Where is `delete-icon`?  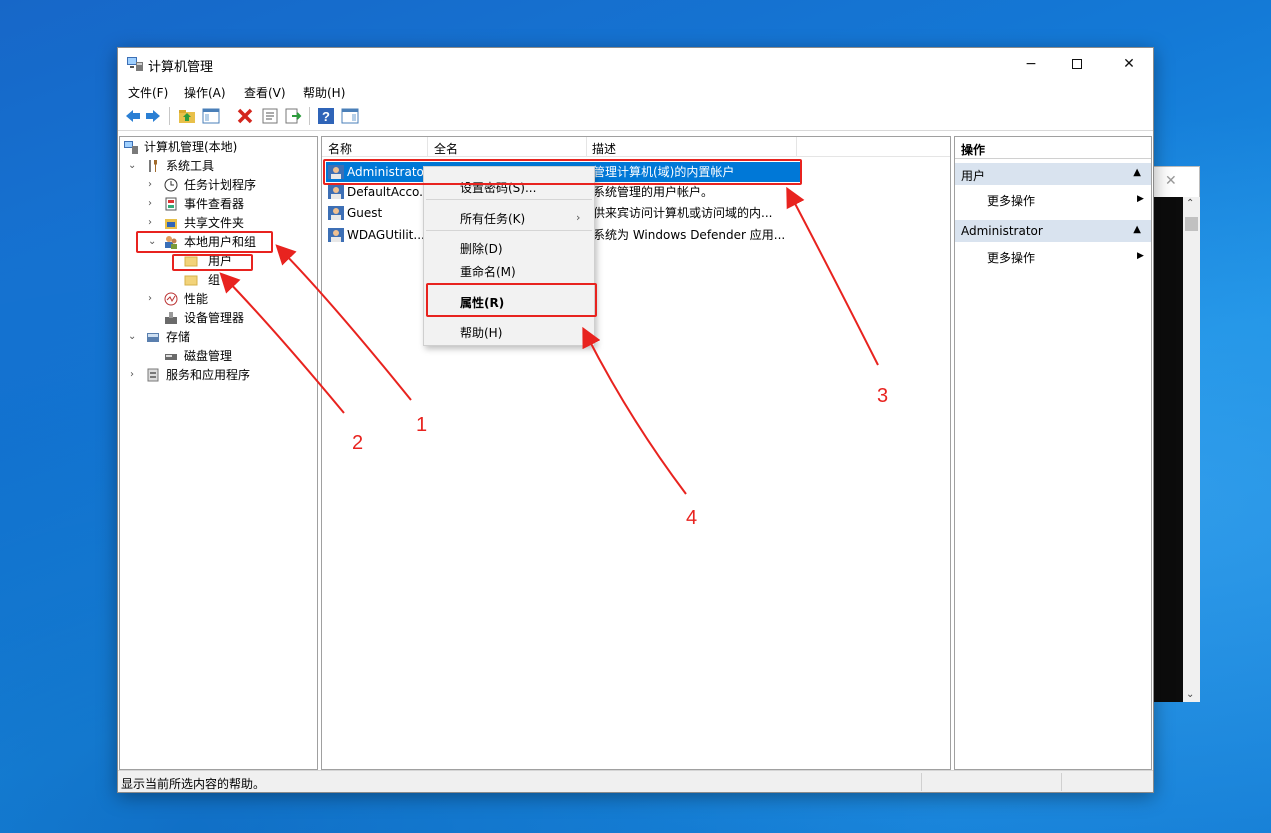 delete-icon is located at coordinates (245, 116).